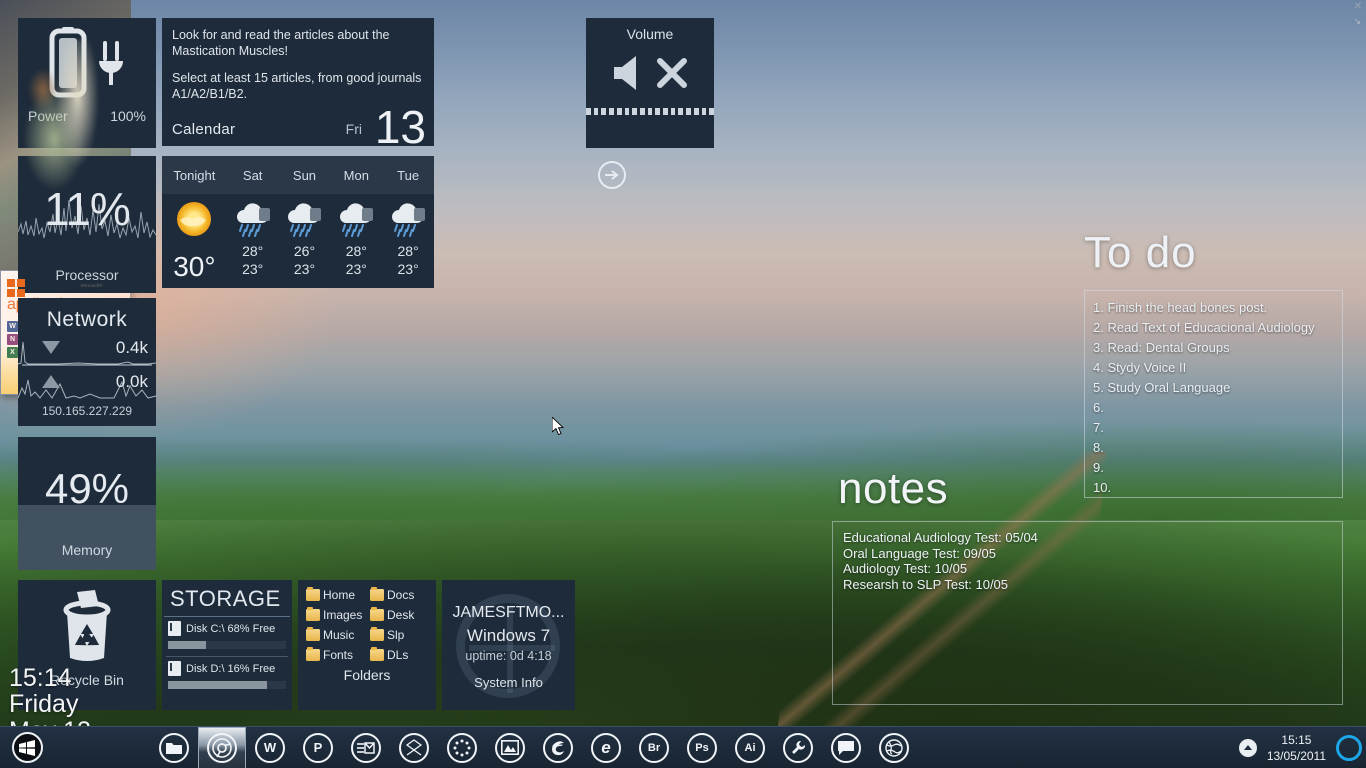 The image size is (1366, 768). I want to click on picture-icon, so click(510, 747).